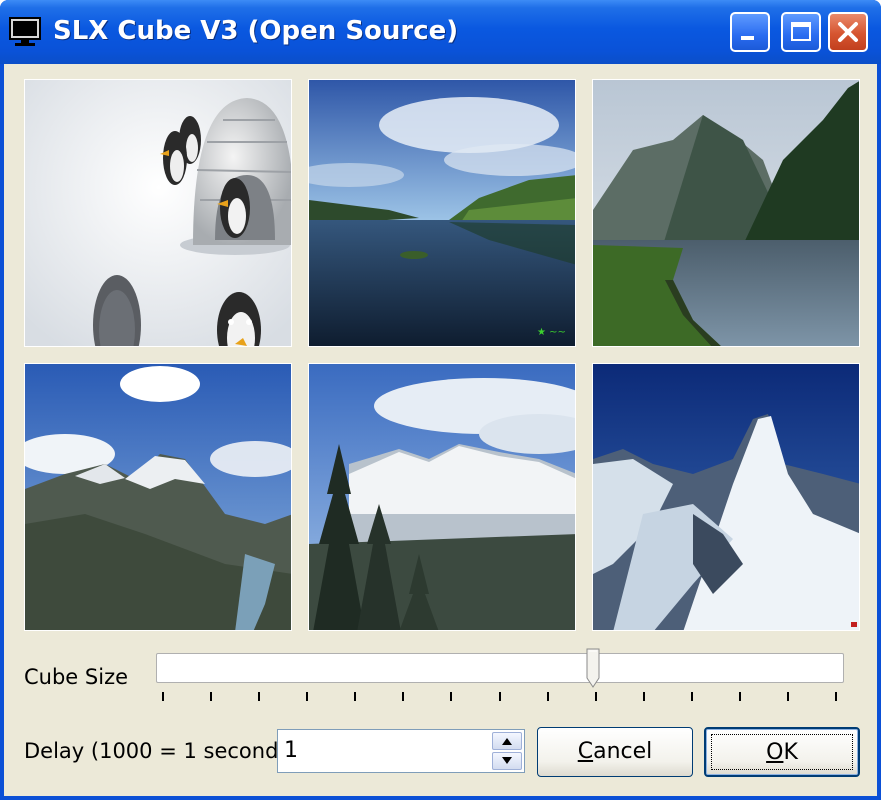  What do you see at coordinates (401, 751) in the screenshot?
I see `delay-spinner: 1` at bounding box center [401, 751].